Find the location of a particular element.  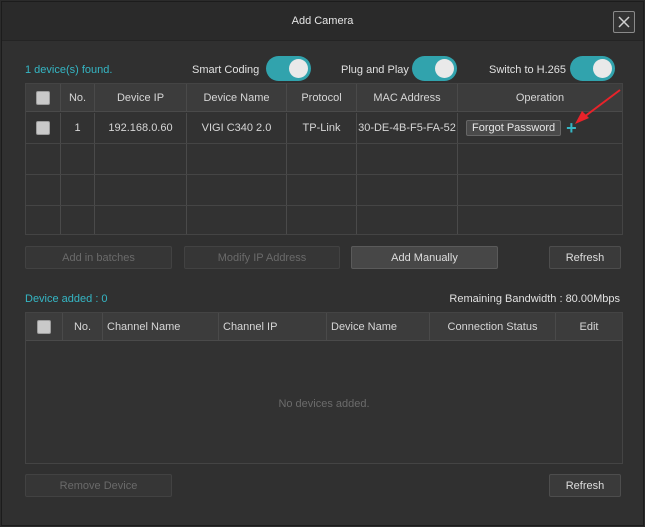

row-protocol: TP-Link is located at coordinates (322, 128).